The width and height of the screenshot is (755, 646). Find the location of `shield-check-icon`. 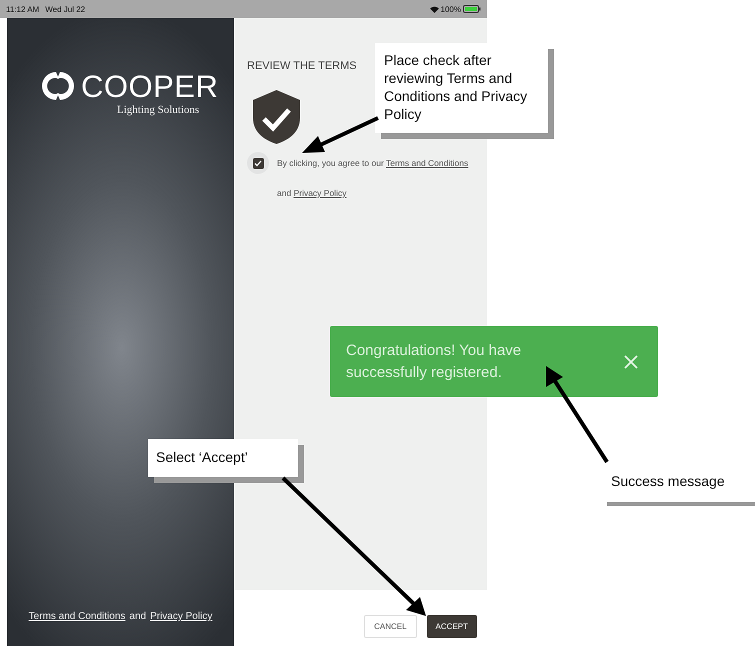

shield-check-icon is located at coordinates (276, 117).